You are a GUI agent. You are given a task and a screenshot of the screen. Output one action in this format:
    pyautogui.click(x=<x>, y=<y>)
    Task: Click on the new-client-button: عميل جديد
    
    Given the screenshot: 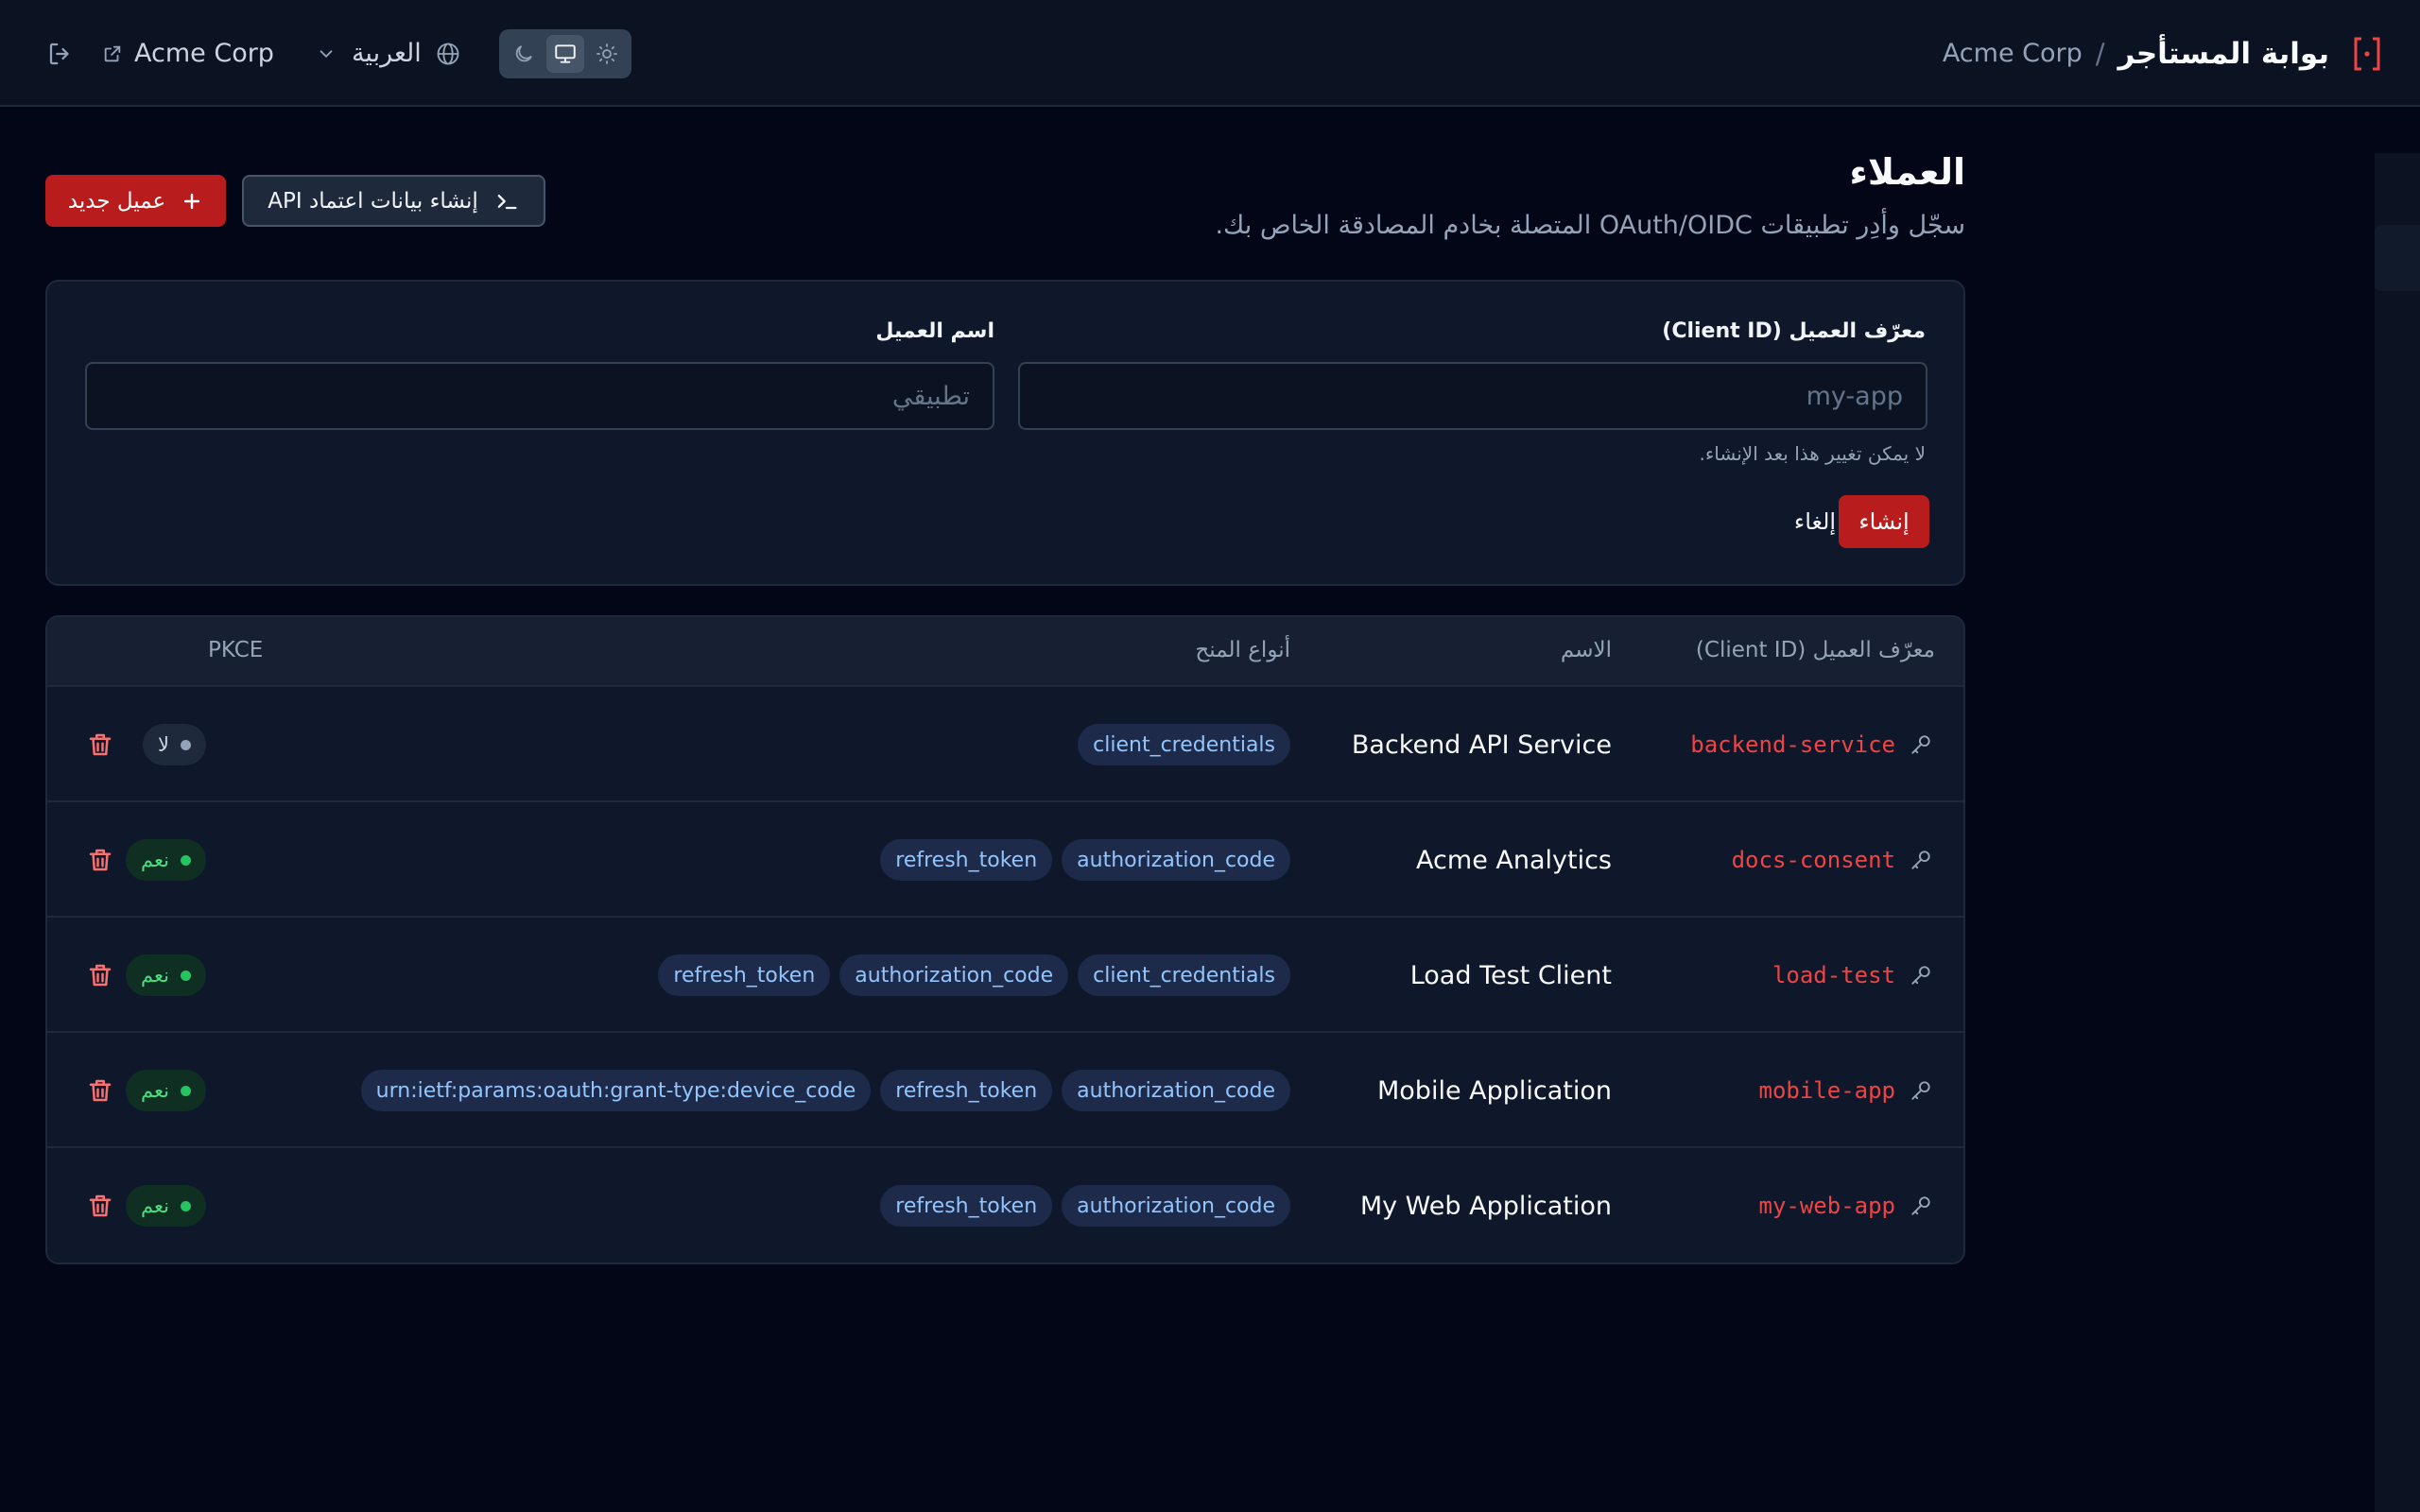 What is the action you would take?
    pyautogui.click(x=135, y=201)
    